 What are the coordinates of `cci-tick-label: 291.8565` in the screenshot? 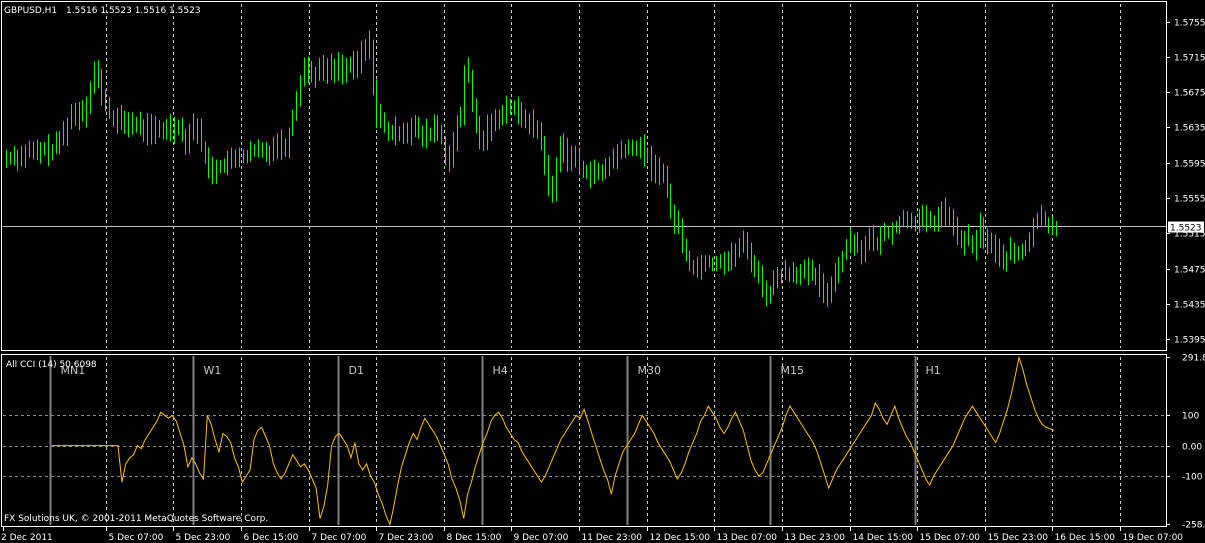 It's located at (1193, 359).